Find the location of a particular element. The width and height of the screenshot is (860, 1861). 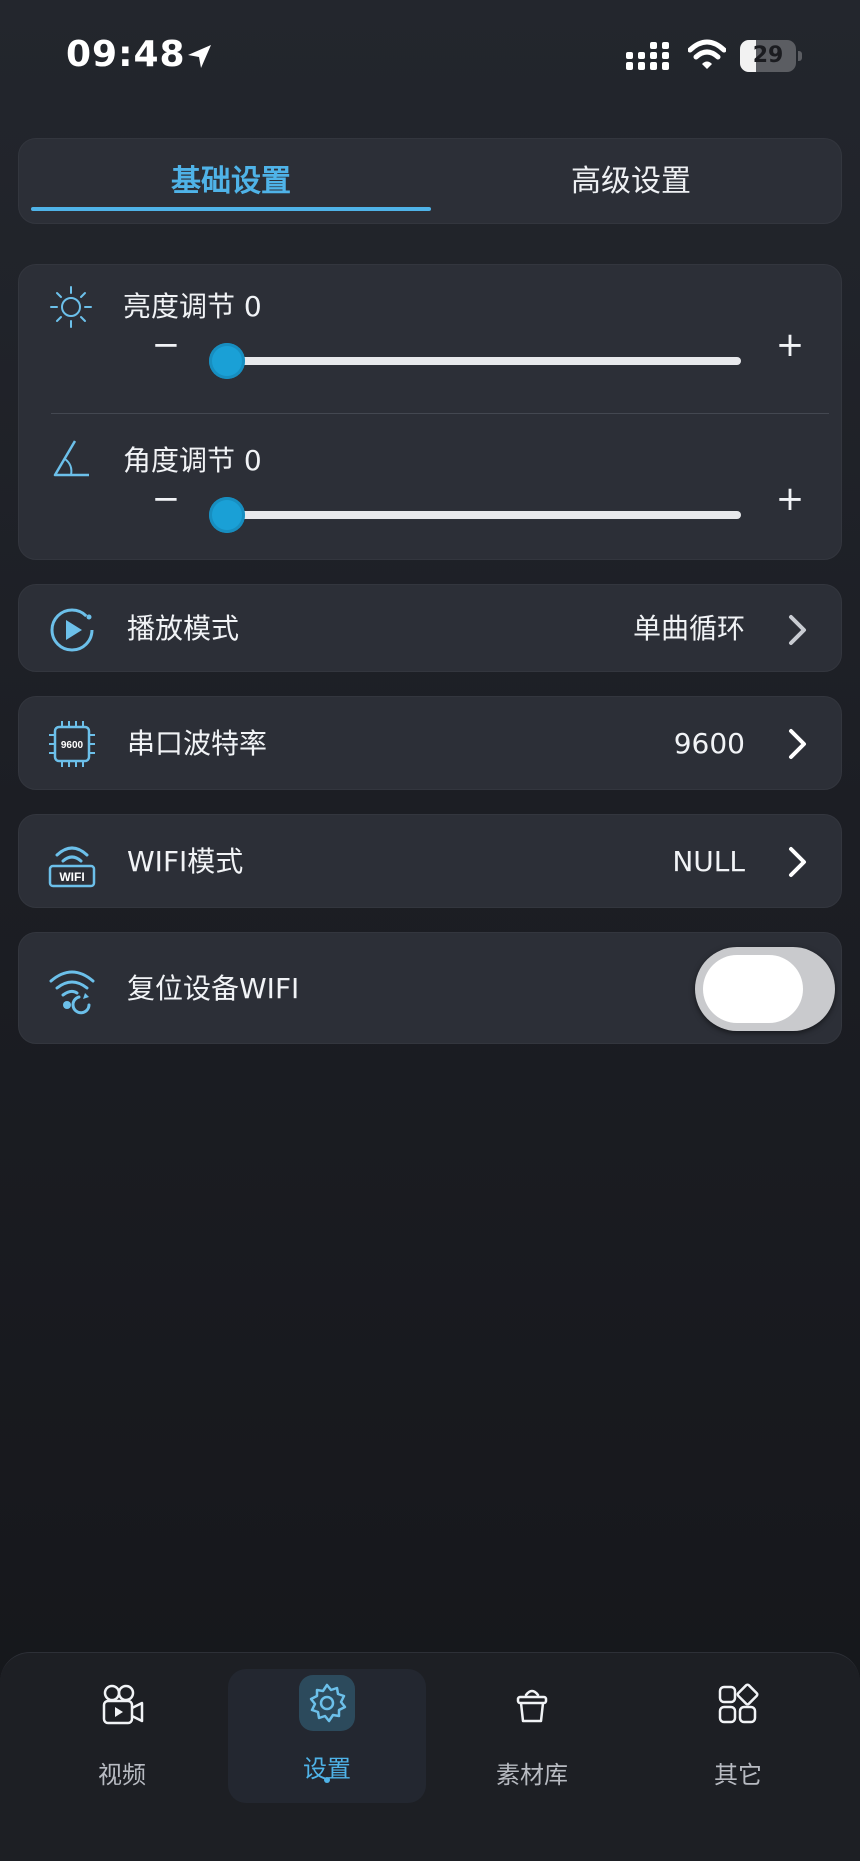

active-tab-dot is located at coordinates (327, 1780).